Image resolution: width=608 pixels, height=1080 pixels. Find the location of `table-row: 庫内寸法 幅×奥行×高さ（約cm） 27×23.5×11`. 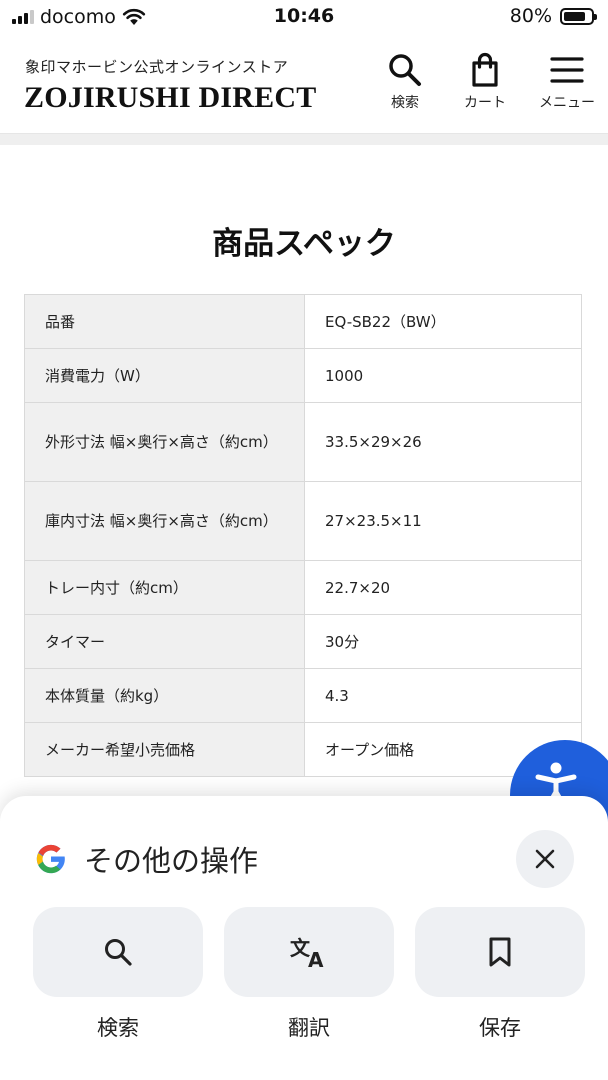

table-row: 庫内寸法 幅×奥行×高さ（約cm） 27×23.5×11 is located at coordinates (303, 521).